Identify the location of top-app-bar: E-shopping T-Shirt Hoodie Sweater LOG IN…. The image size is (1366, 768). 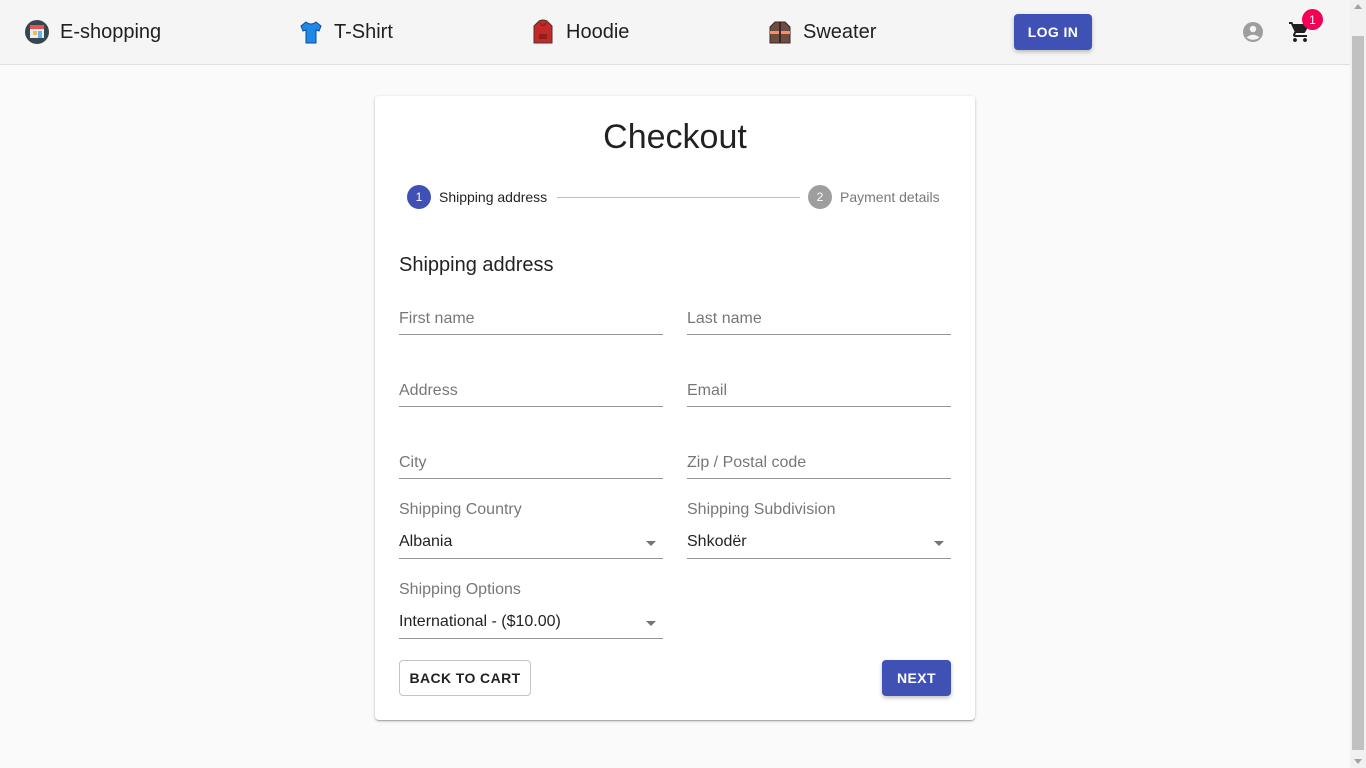
(675, 32).